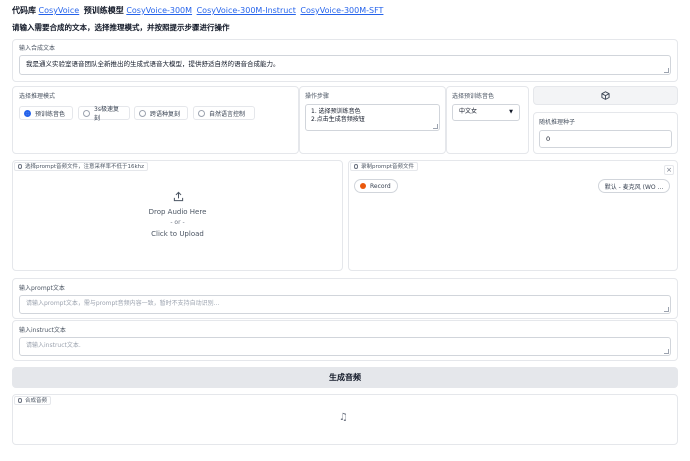 This screenshot has width=690, height=461. Describe the element at coordinates (42, 288) in the screenshot. I see `prompt-text-label: 输入prompt文本` at that location.